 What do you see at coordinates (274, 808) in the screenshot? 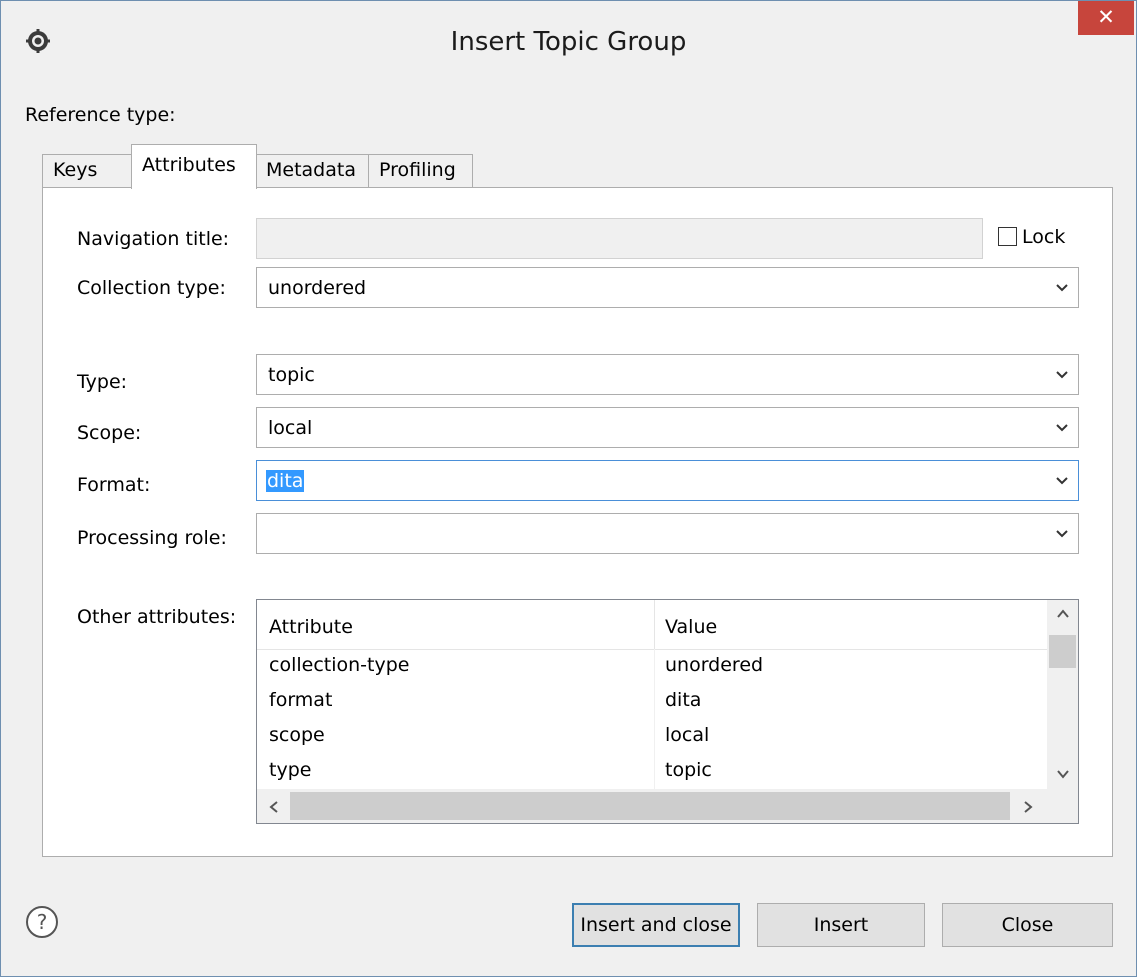
I see `chevron-left-icon` at bounding box center [274, 808].